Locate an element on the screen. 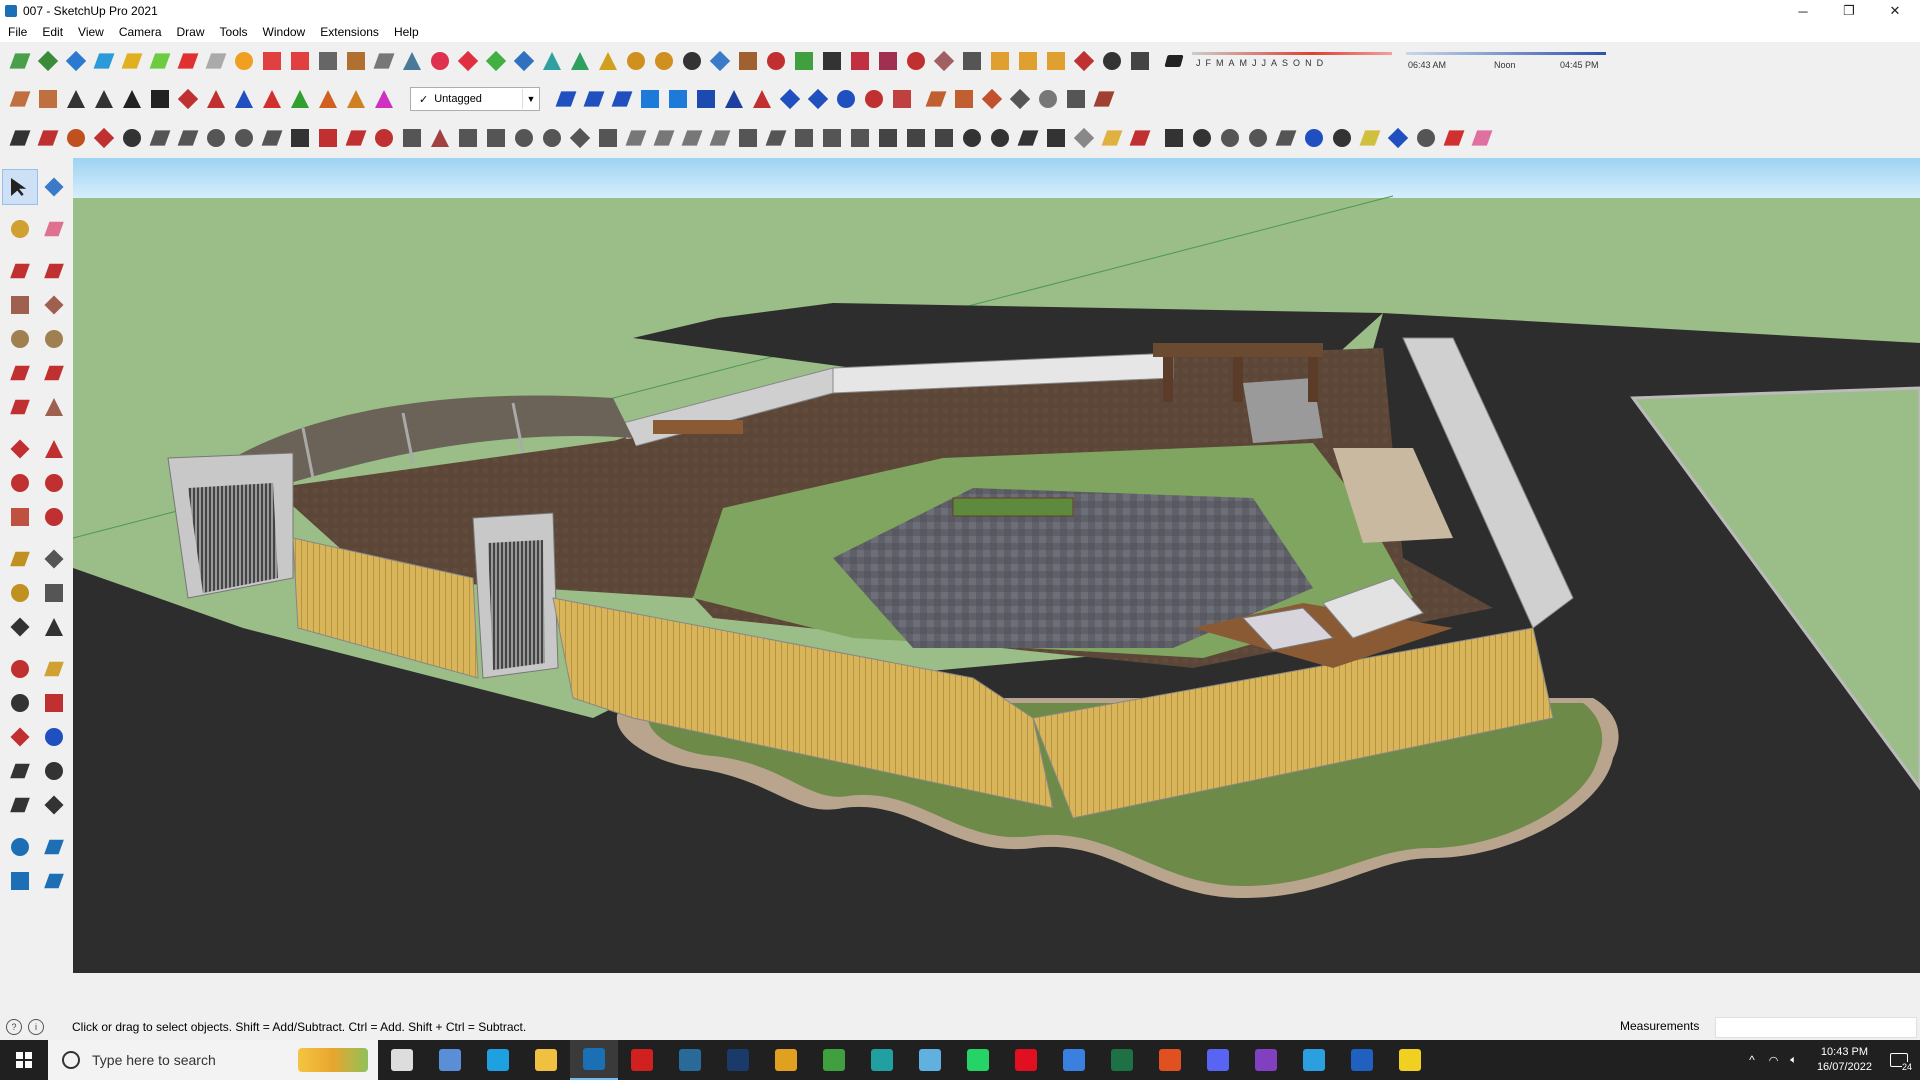 Image resolution: width=1920 pixels, height=1080 pixels. face-tool-icon is located at coordinates (104, 61).